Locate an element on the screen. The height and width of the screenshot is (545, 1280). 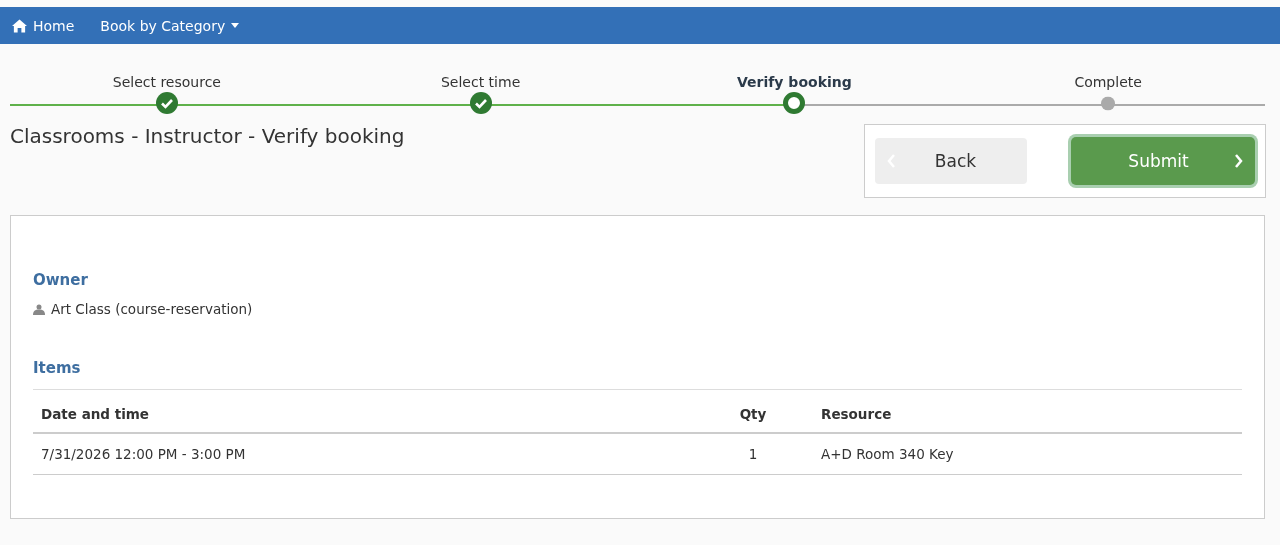
column-header: Resource is located at coordinates (1027, 411).